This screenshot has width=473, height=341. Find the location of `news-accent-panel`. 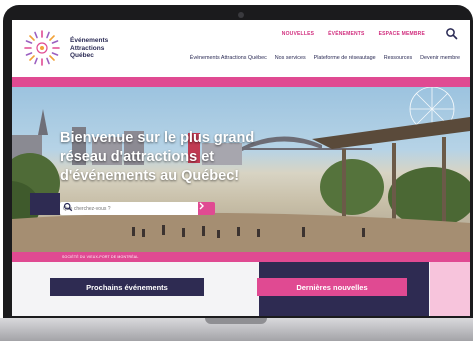

news-accent-panel is located at coordinates (450, 289).